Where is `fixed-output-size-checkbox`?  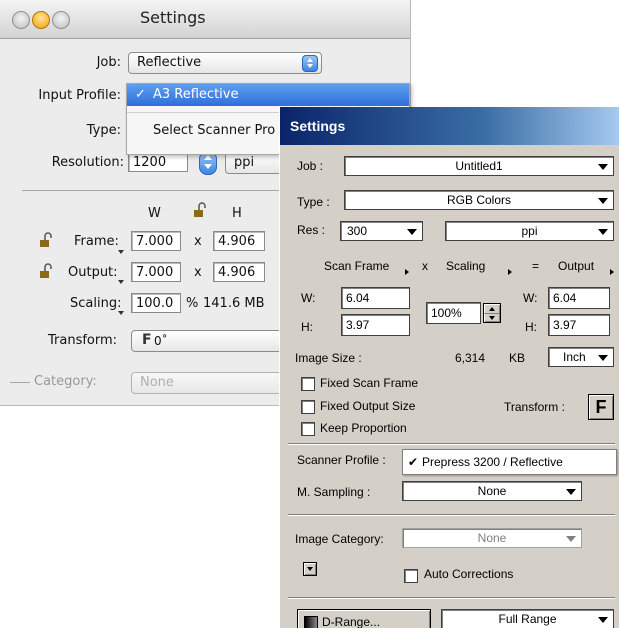 fixed-output-size-checkbox is located at coordinates (308, 407).